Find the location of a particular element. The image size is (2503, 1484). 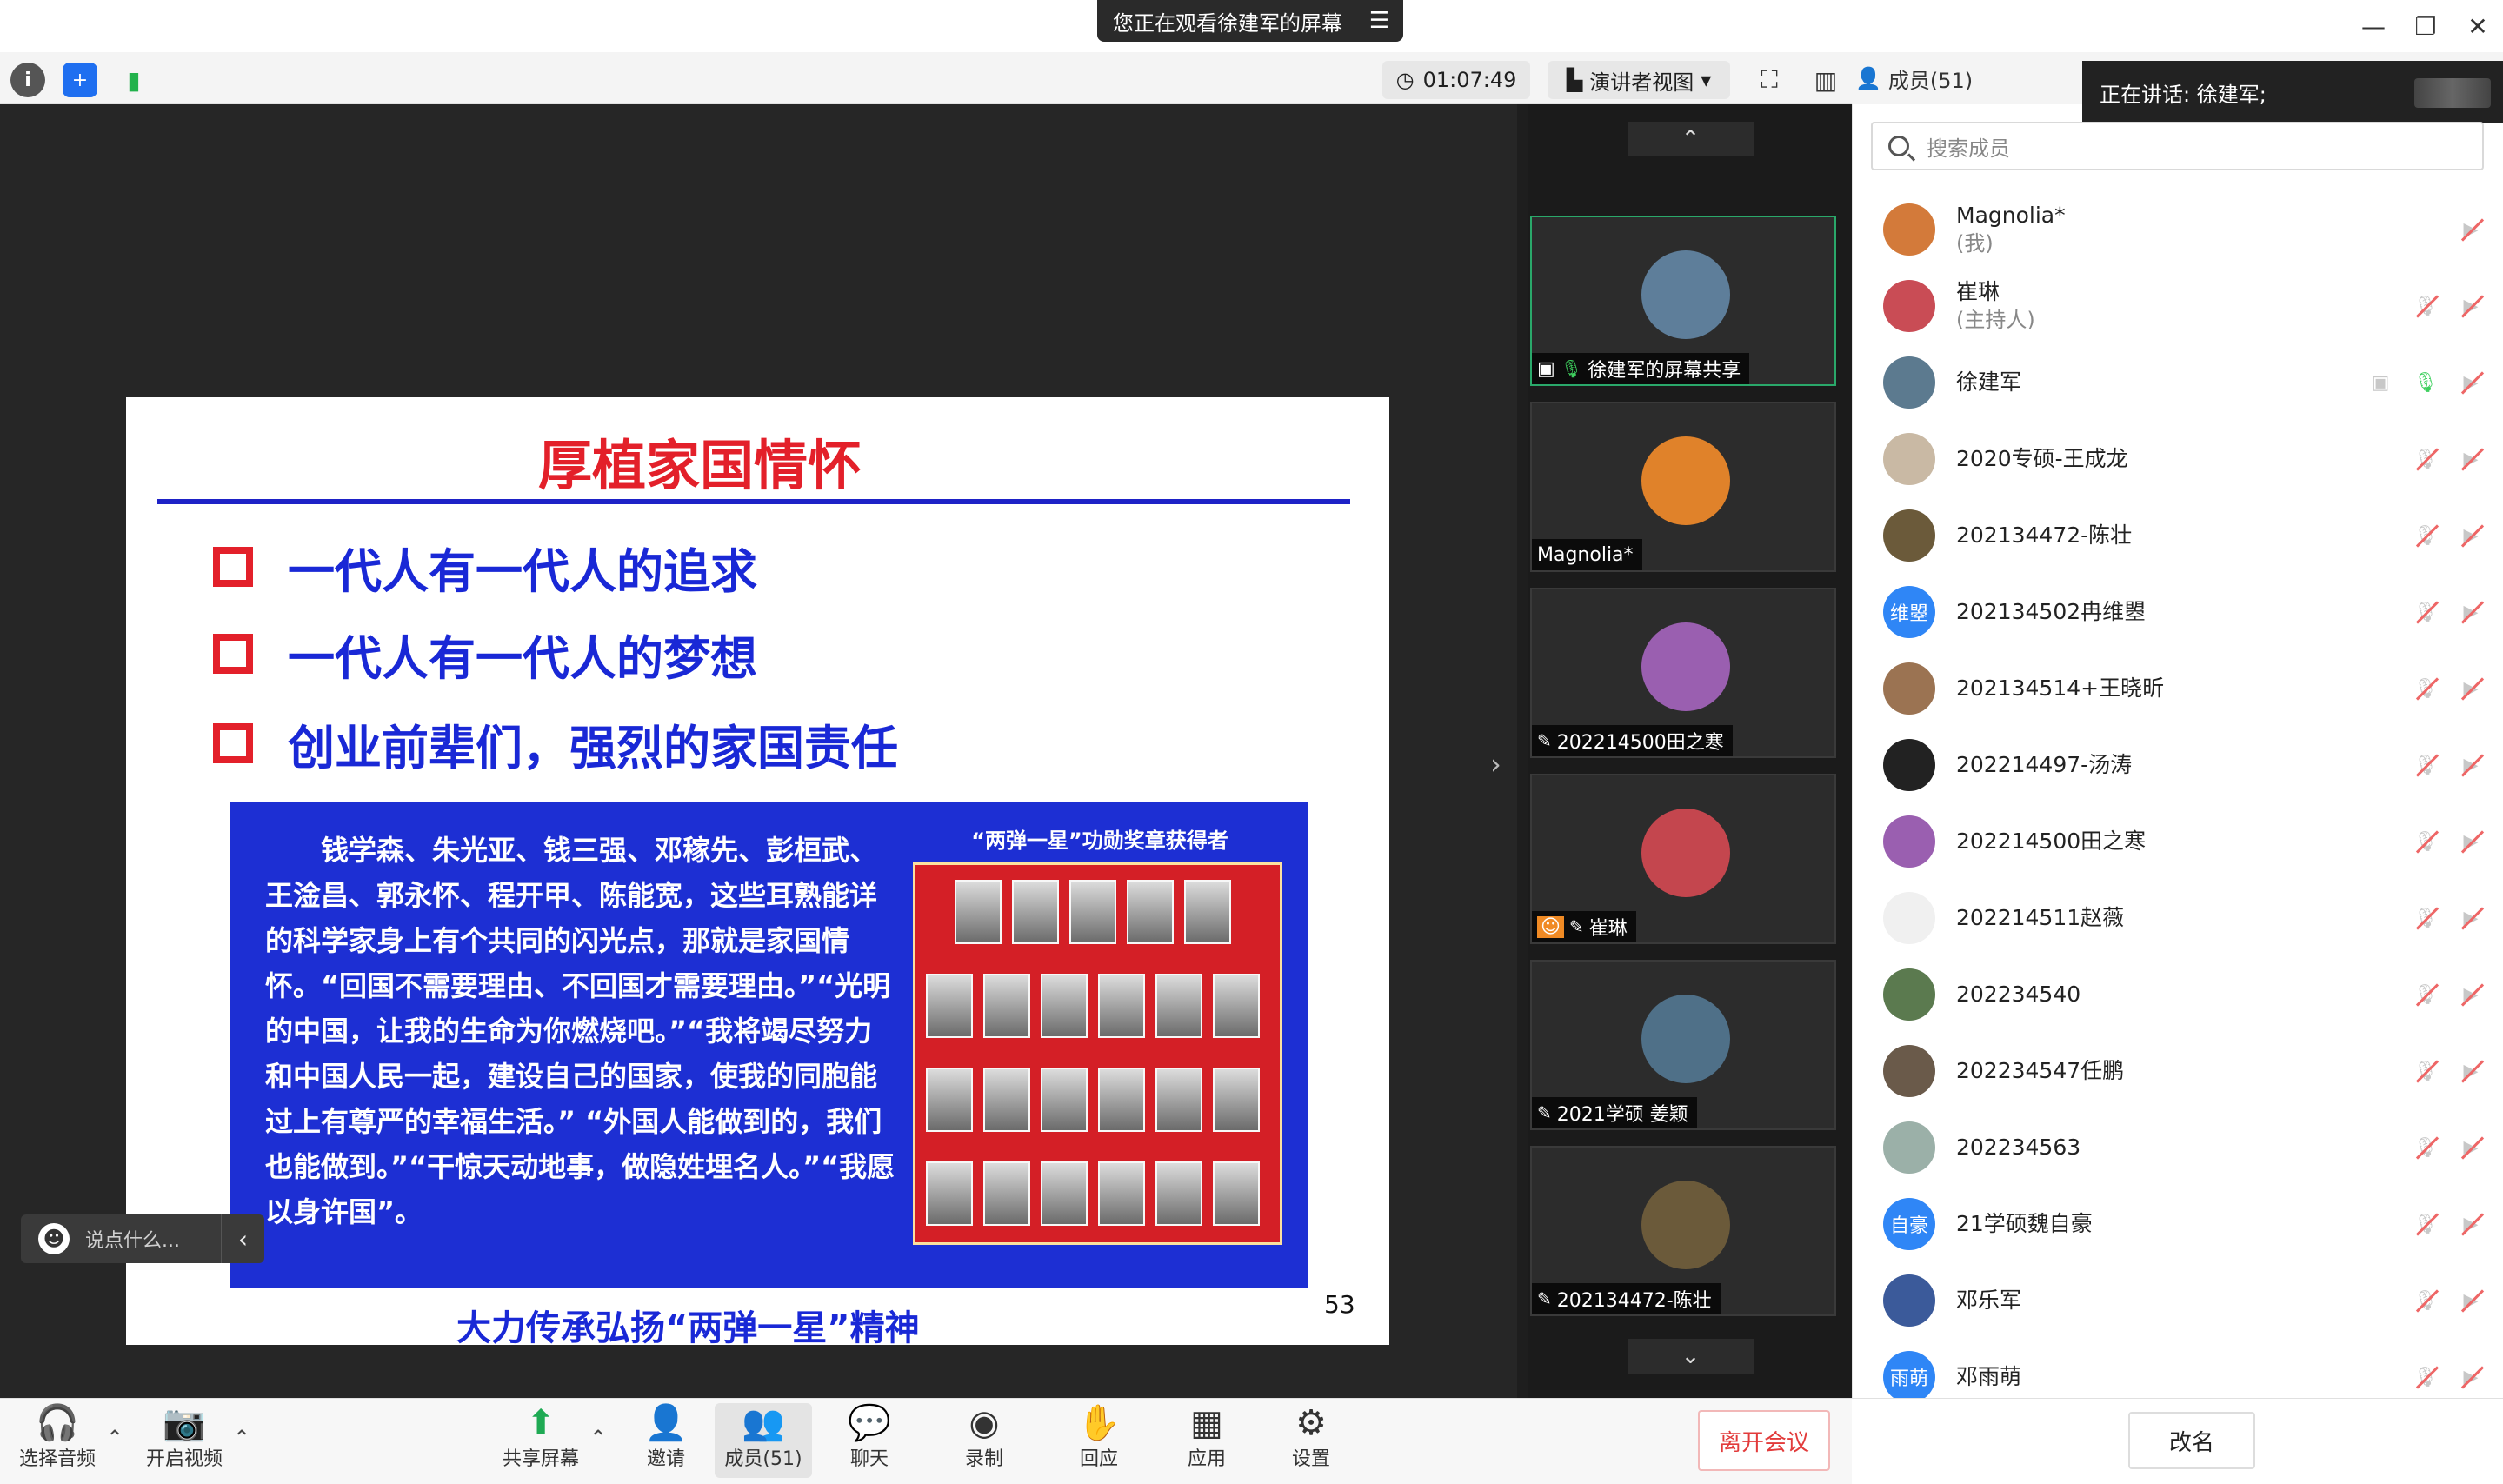

member-row: 202214500田之寒 🎙 ▶ is located at coordinates (2177, 841).